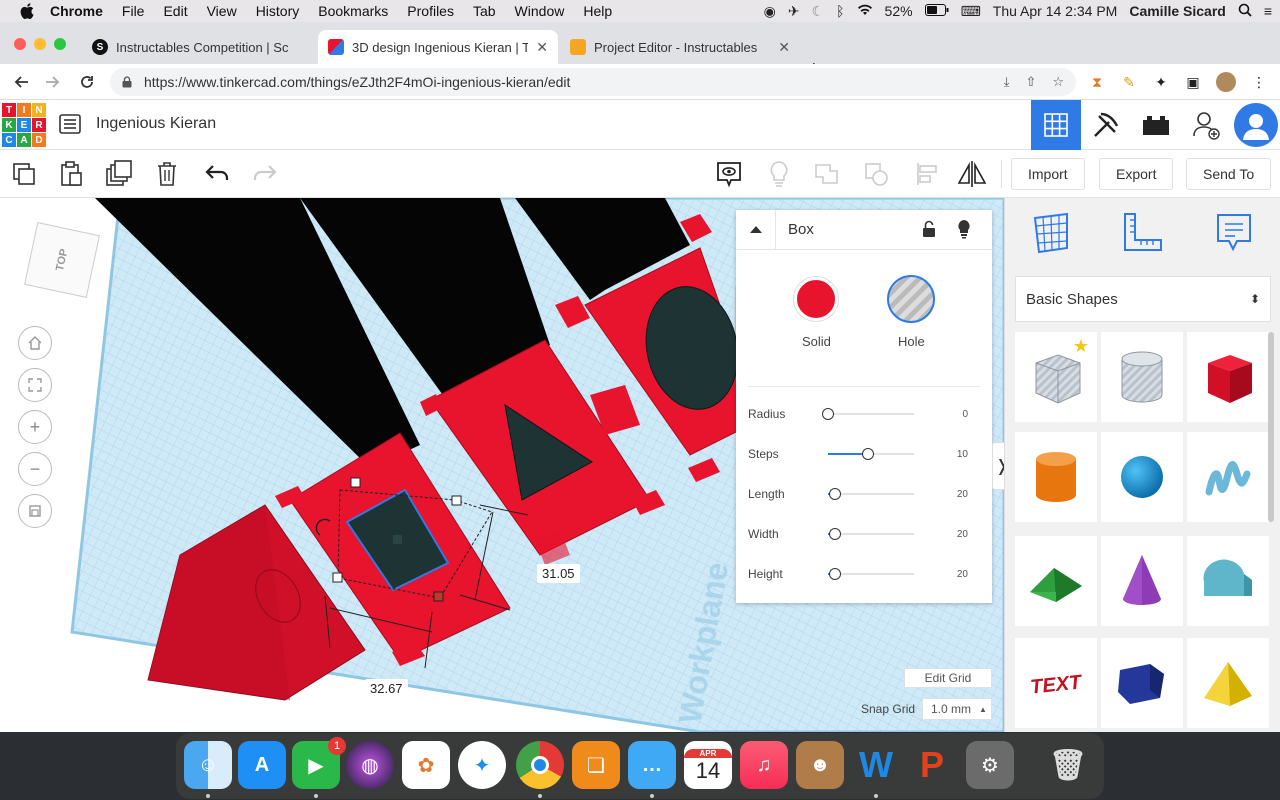 Image resolution: width=1280 pixels, height=800 pixels. Describe the element at coordinates (87, 82) in the screenshot. I see `reload-button` at that location.